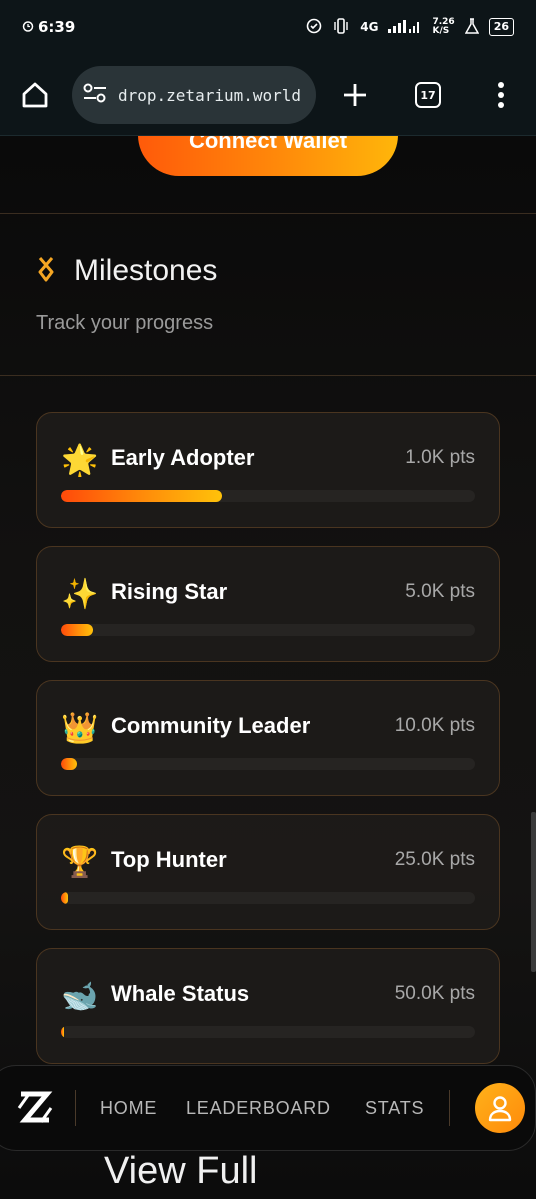 This screenshot has height=1199, width=536. I want to click on milestone-name: Rising Star, so click(169, 591).